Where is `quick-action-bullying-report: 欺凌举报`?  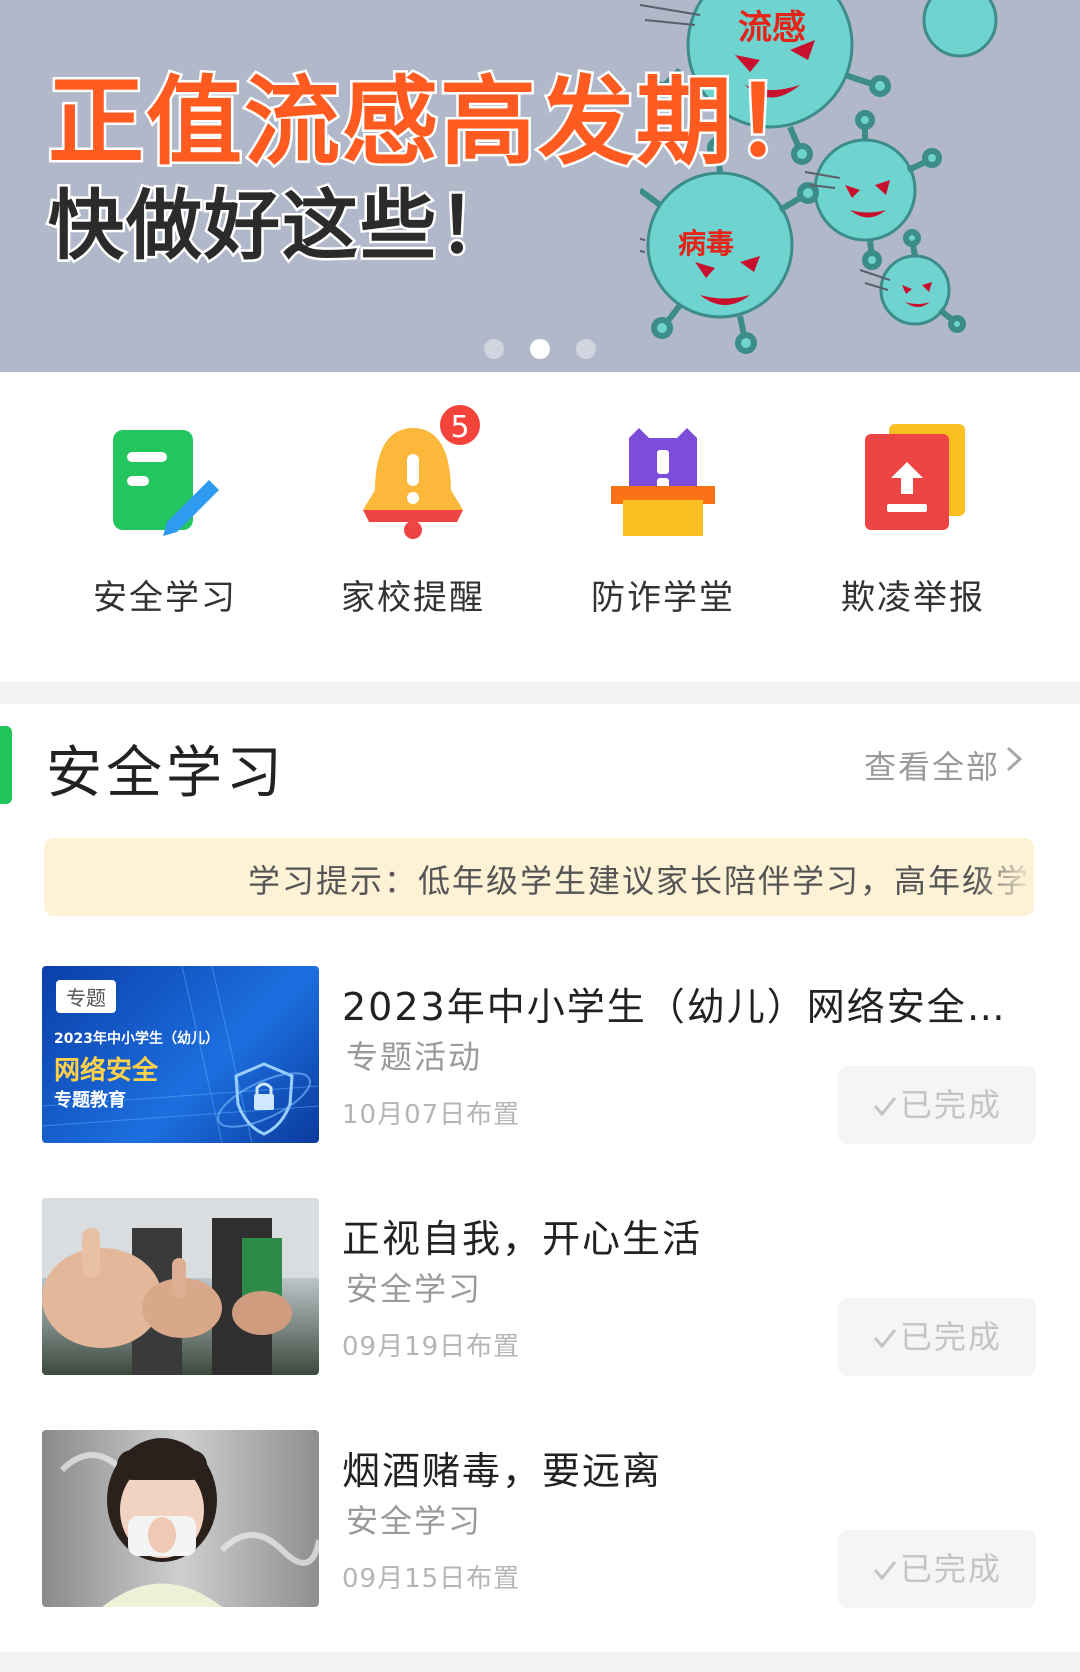
quick-action-bullying-report: 欺凌举报 is located at coordinates (913, 514).